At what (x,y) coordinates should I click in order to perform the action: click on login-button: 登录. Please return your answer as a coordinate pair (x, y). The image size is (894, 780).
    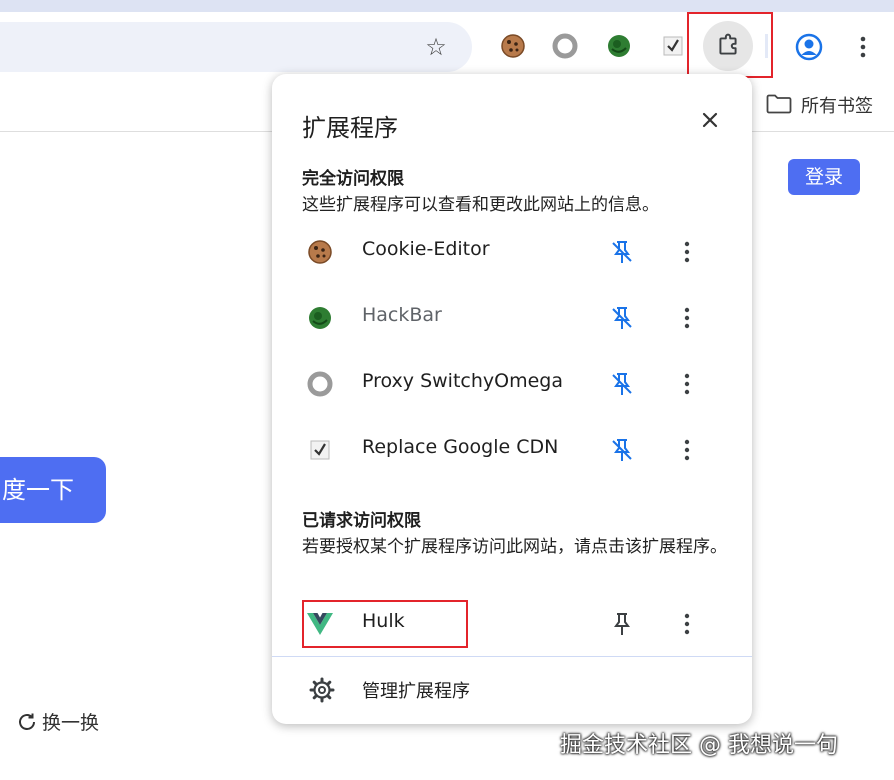
    Looking at the image, I should click on (824, 177).